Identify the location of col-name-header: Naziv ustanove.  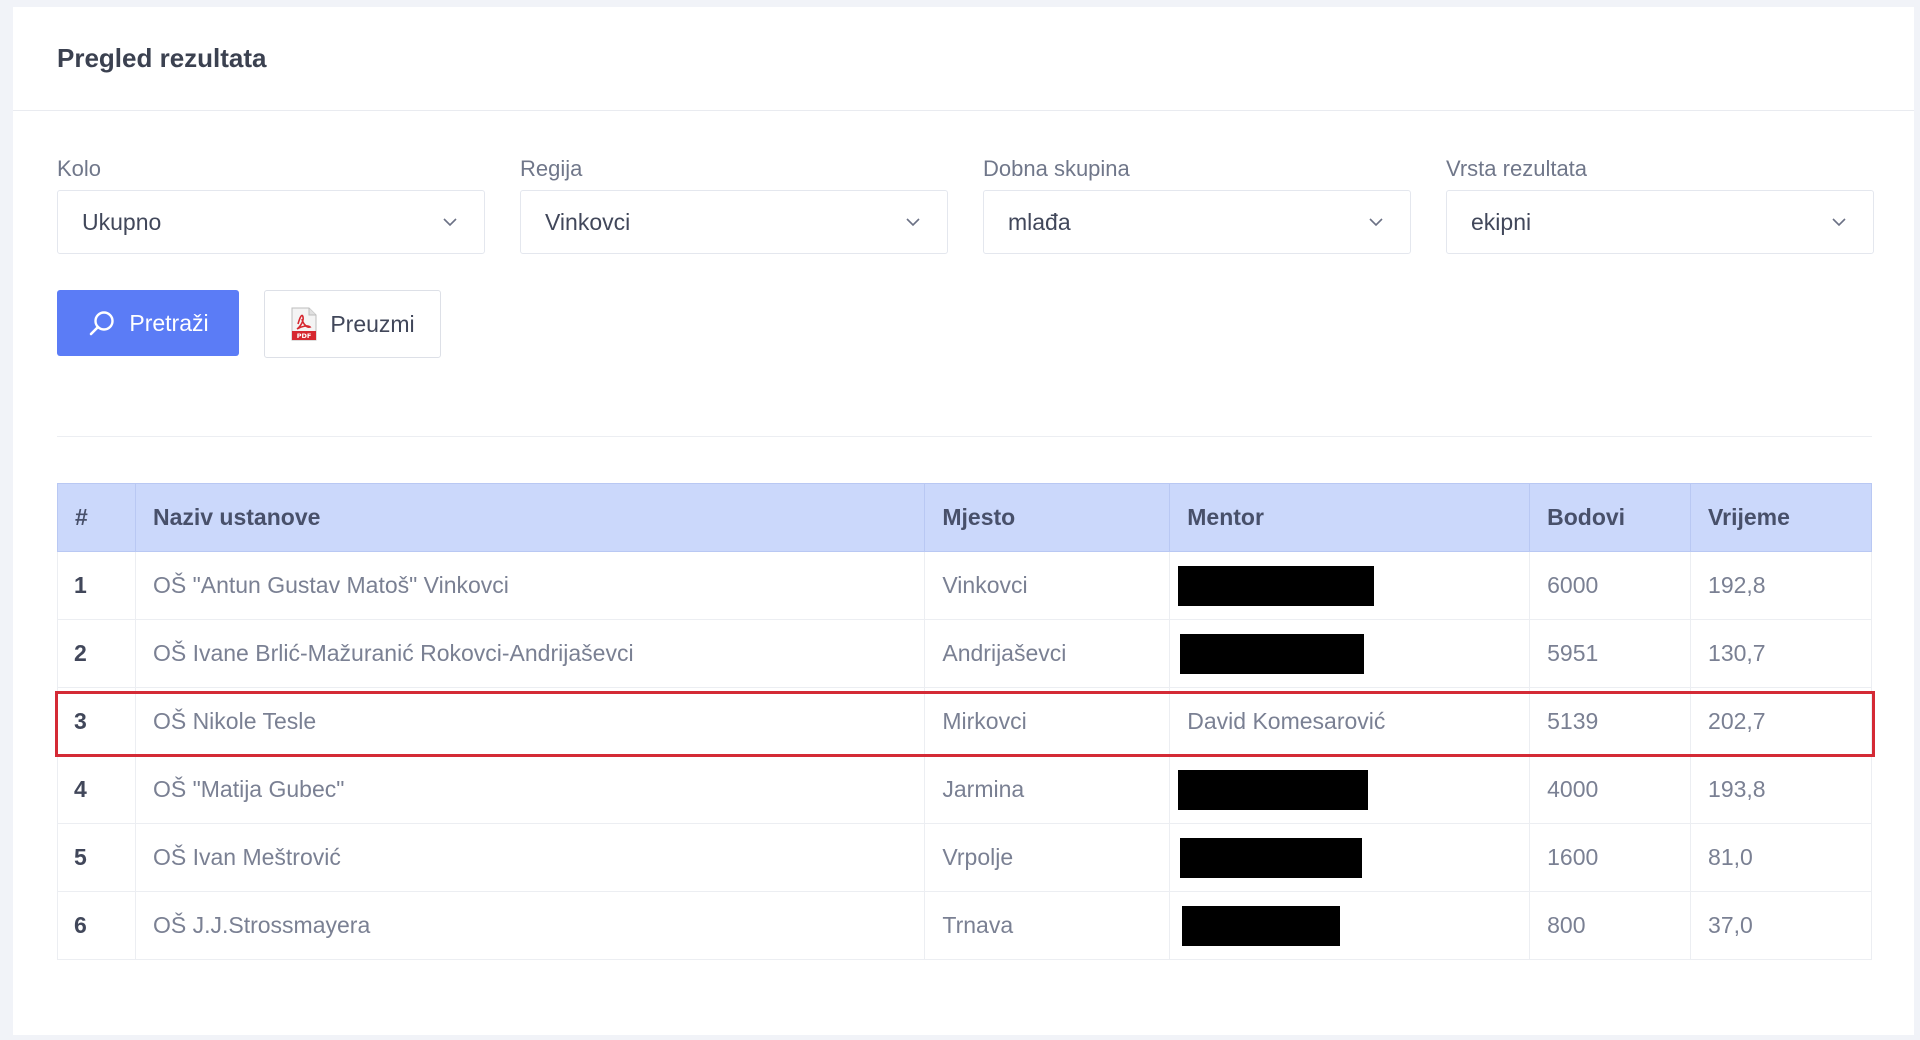
(530, 517).